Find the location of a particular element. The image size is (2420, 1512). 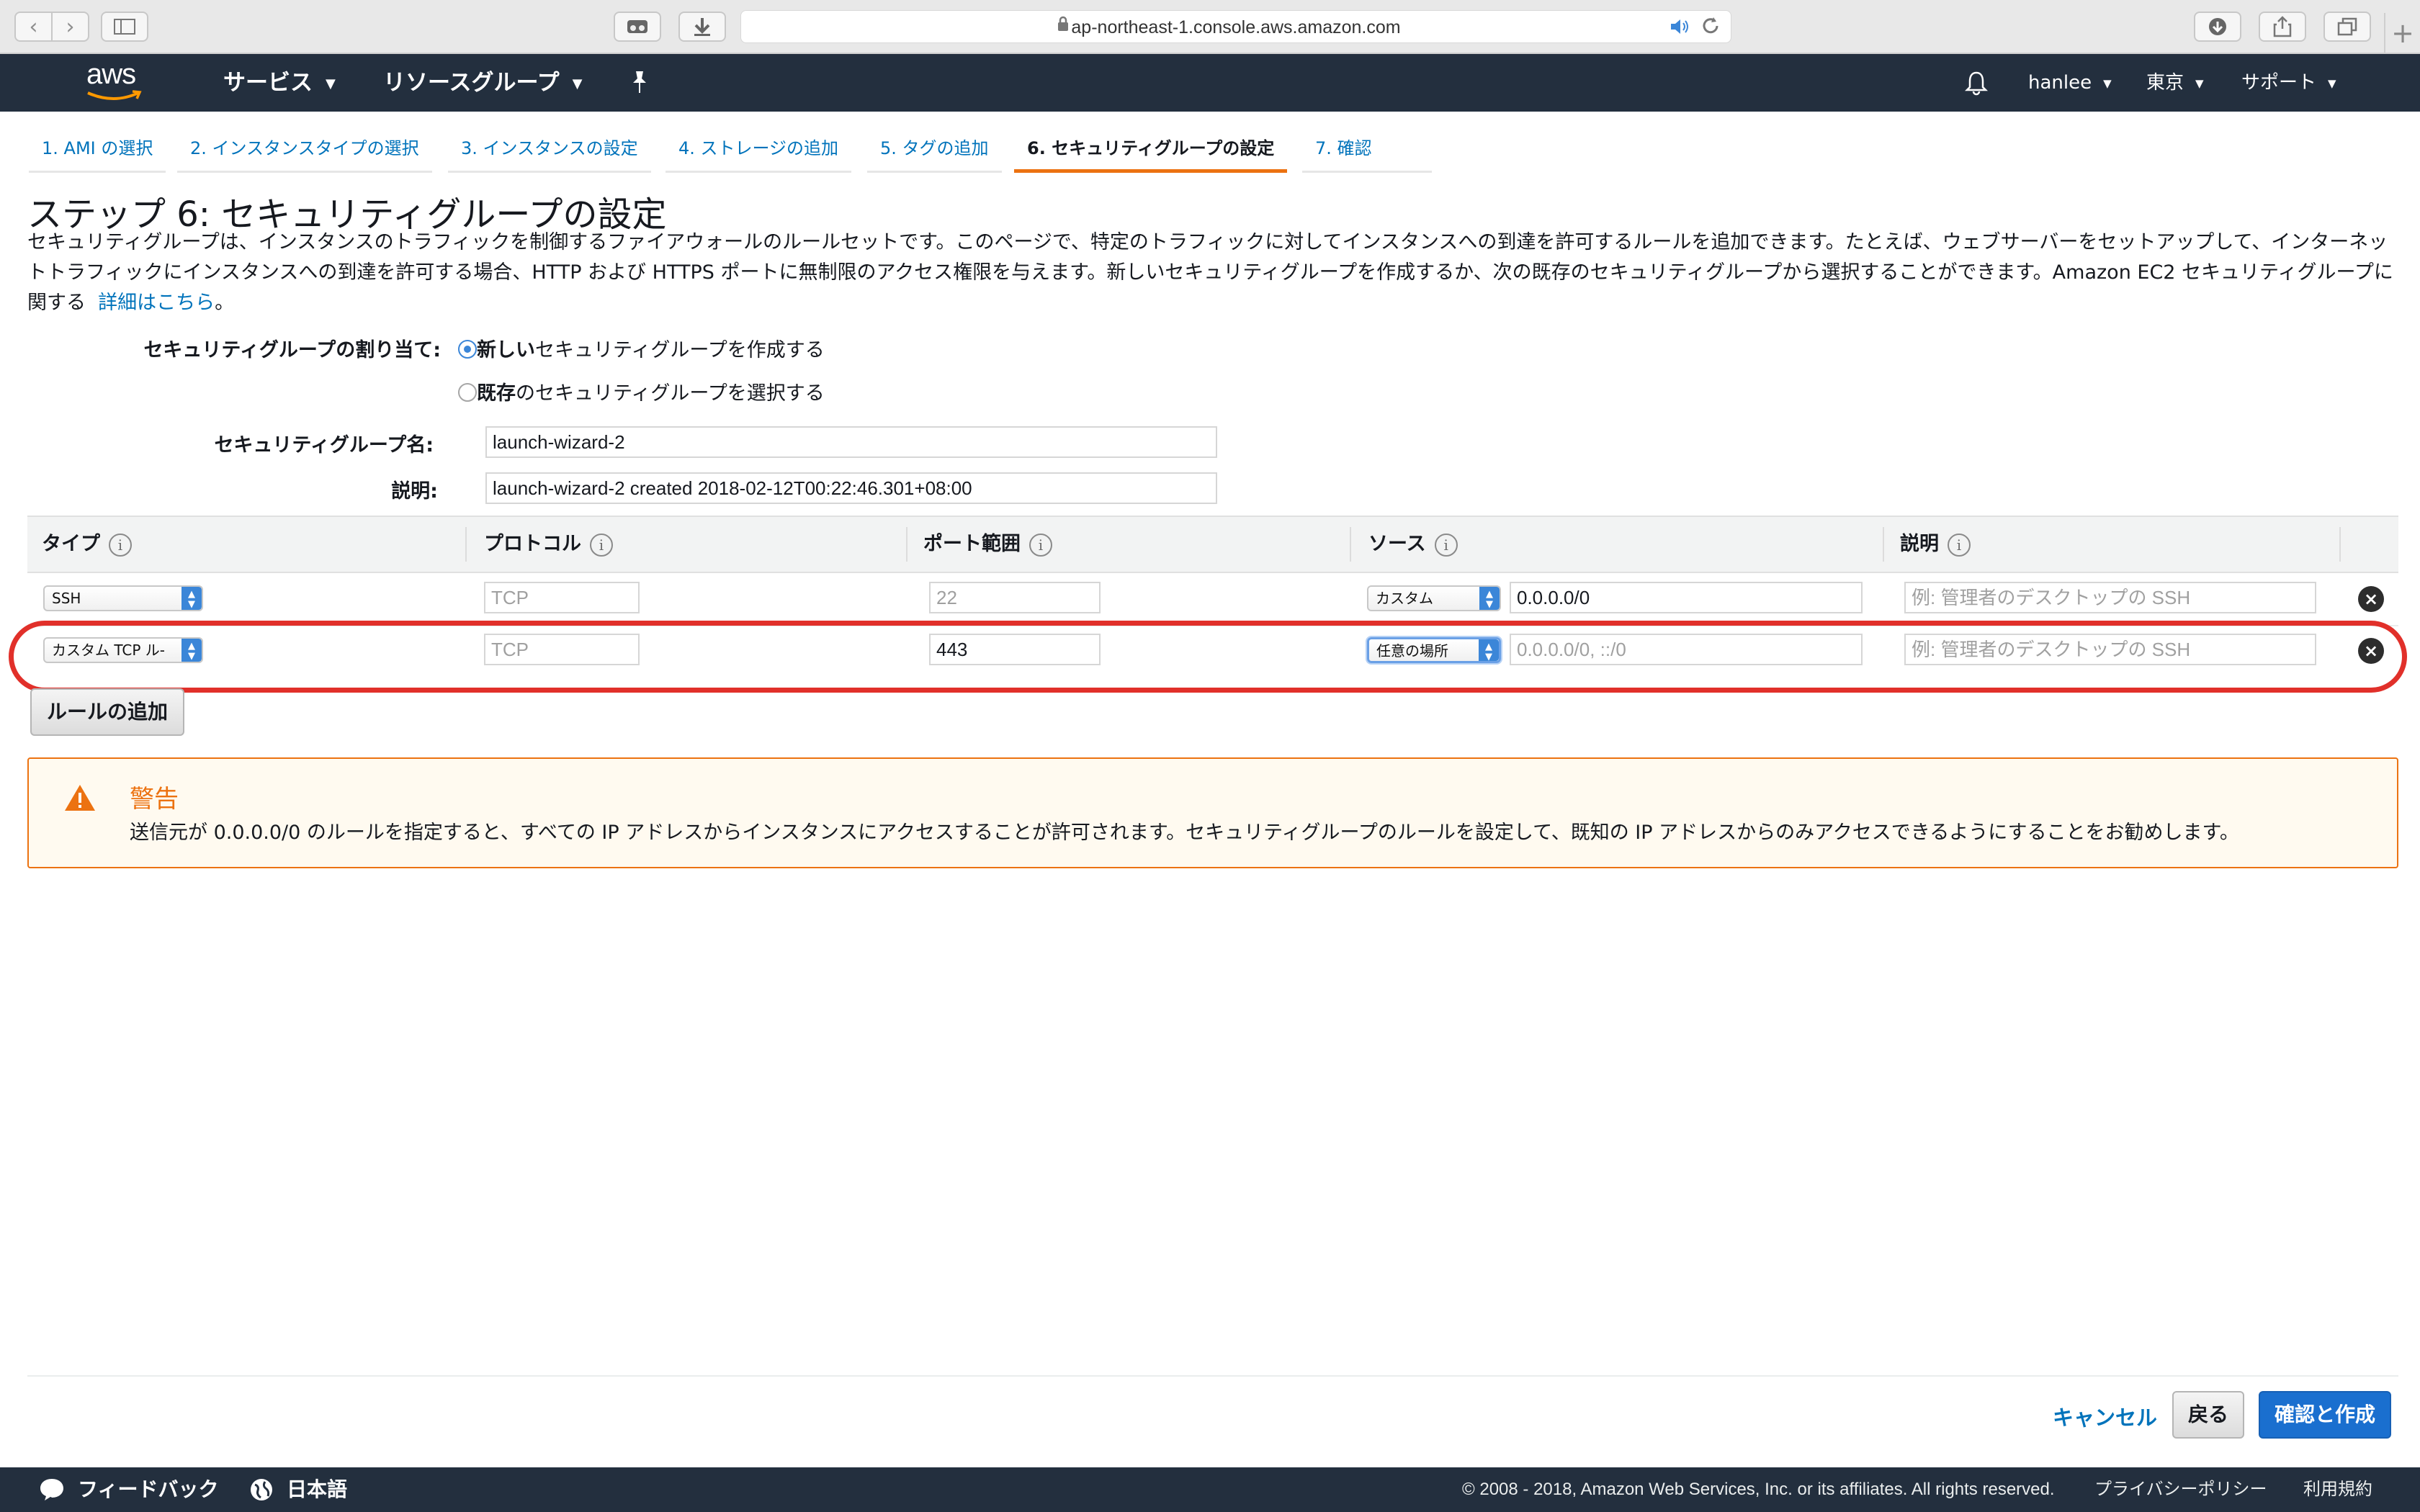

back-arrow-icon: ‹ is located at coordinates (33, 26).